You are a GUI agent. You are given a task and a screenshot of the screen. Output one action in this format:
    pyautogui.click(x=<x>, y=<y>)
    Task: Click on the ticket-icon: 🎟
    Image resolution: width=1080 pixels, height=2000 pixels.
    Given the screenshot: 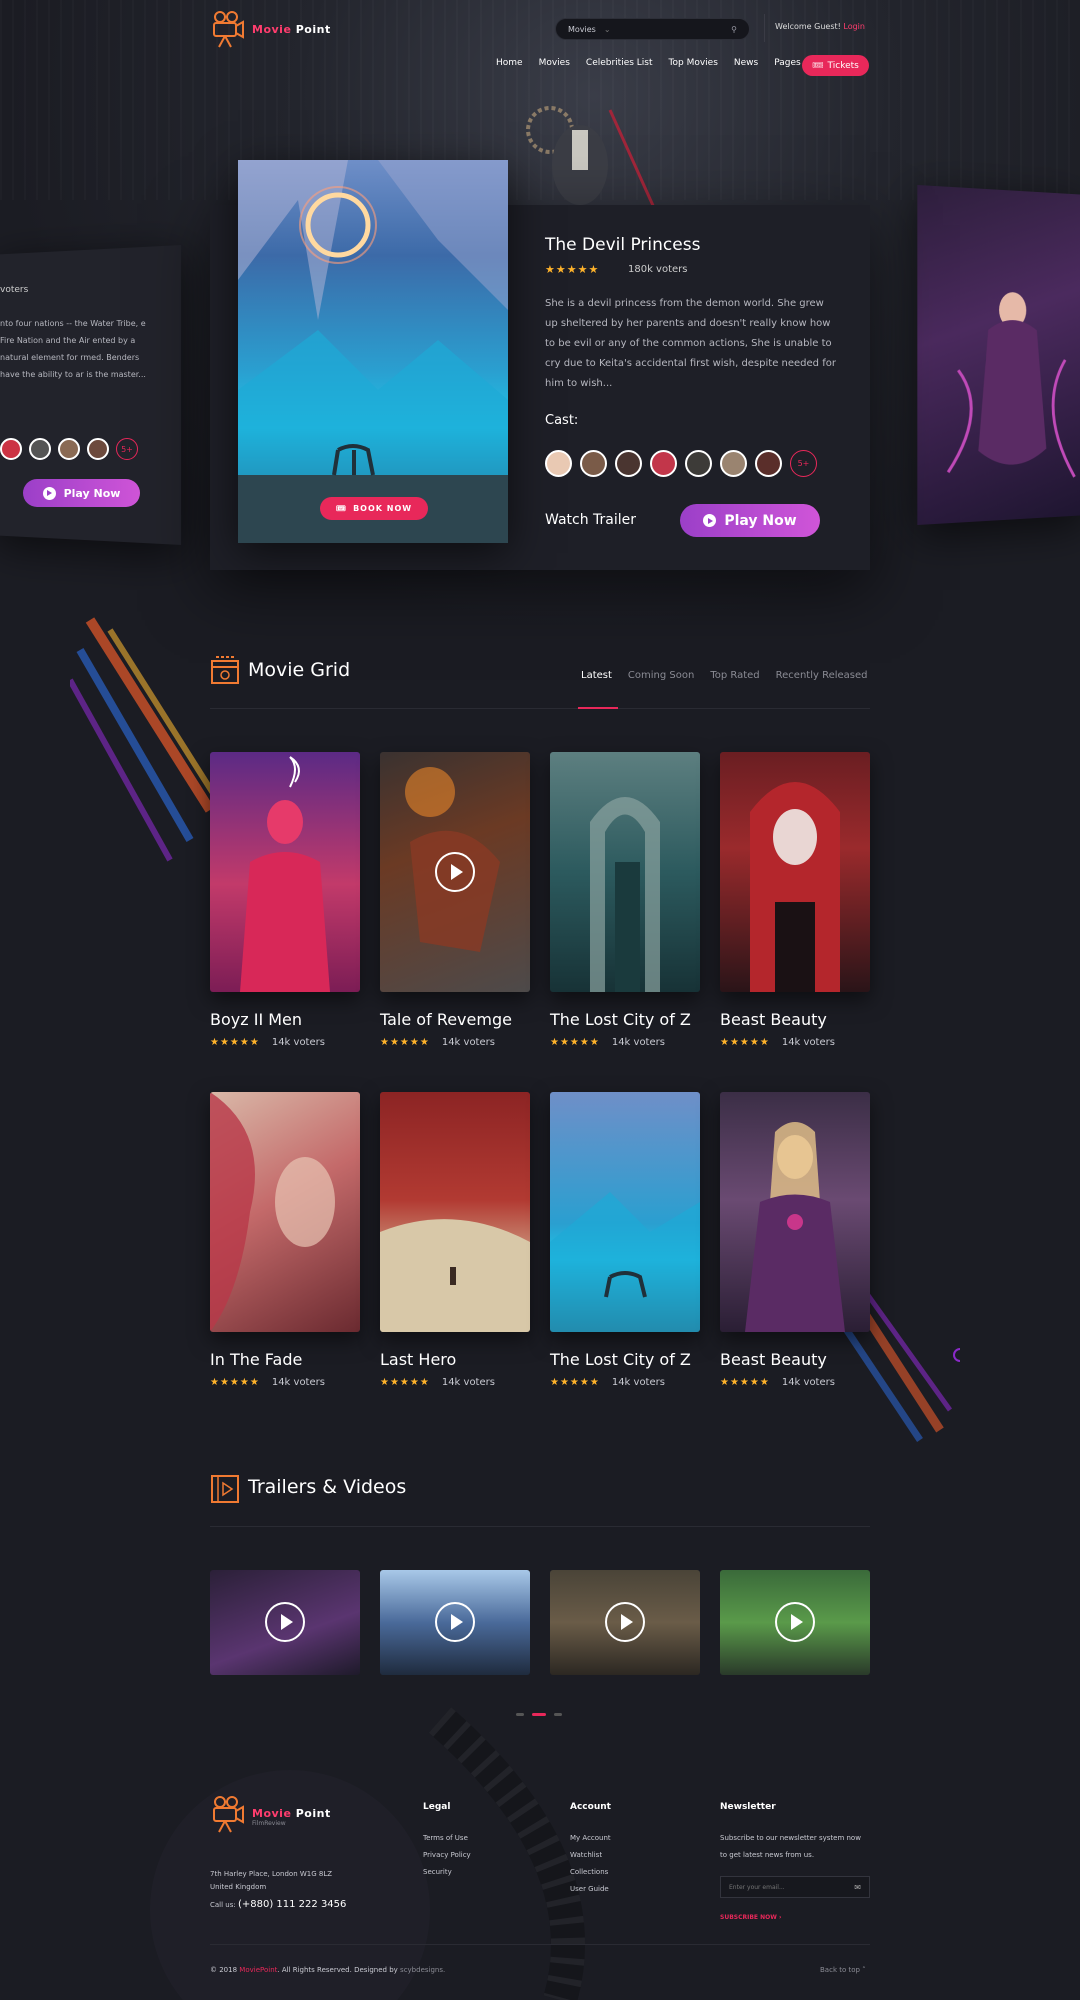 What is the action you would take?
    pyautogui.click(x=341, y=508)
    